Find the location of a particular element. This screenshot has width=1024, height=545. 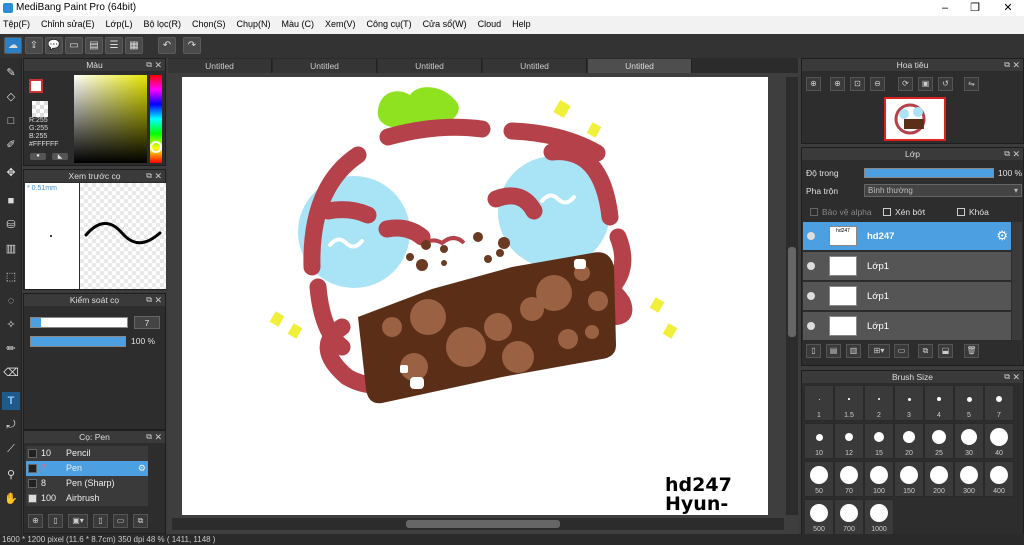

brush-opacity-slider is located at coordinates (78, 341).